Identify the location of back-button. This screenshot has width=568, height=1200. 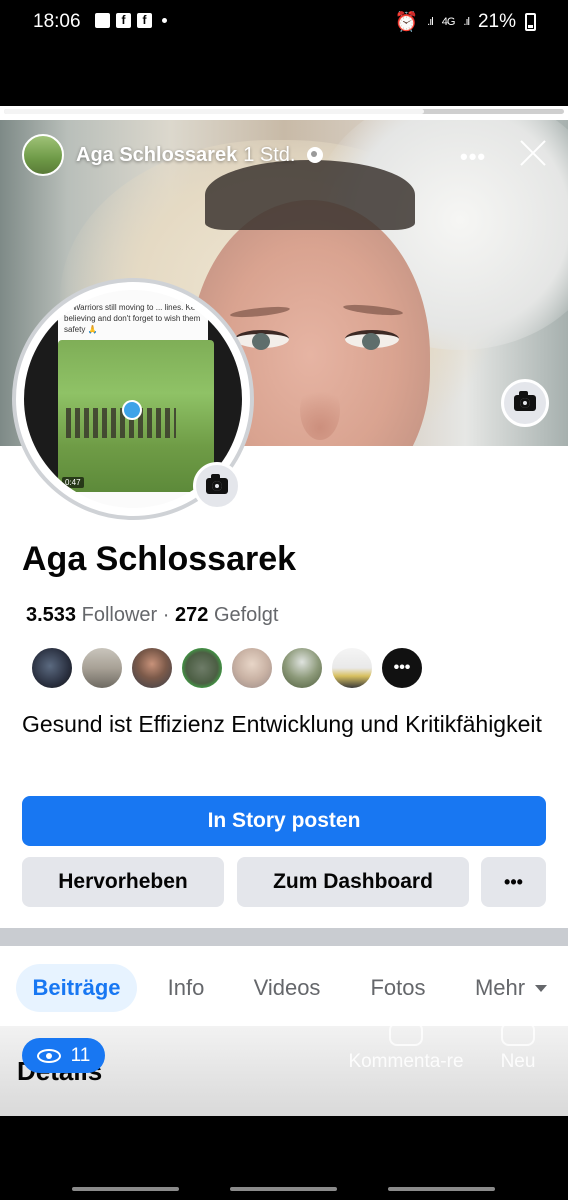
(441, 1189).